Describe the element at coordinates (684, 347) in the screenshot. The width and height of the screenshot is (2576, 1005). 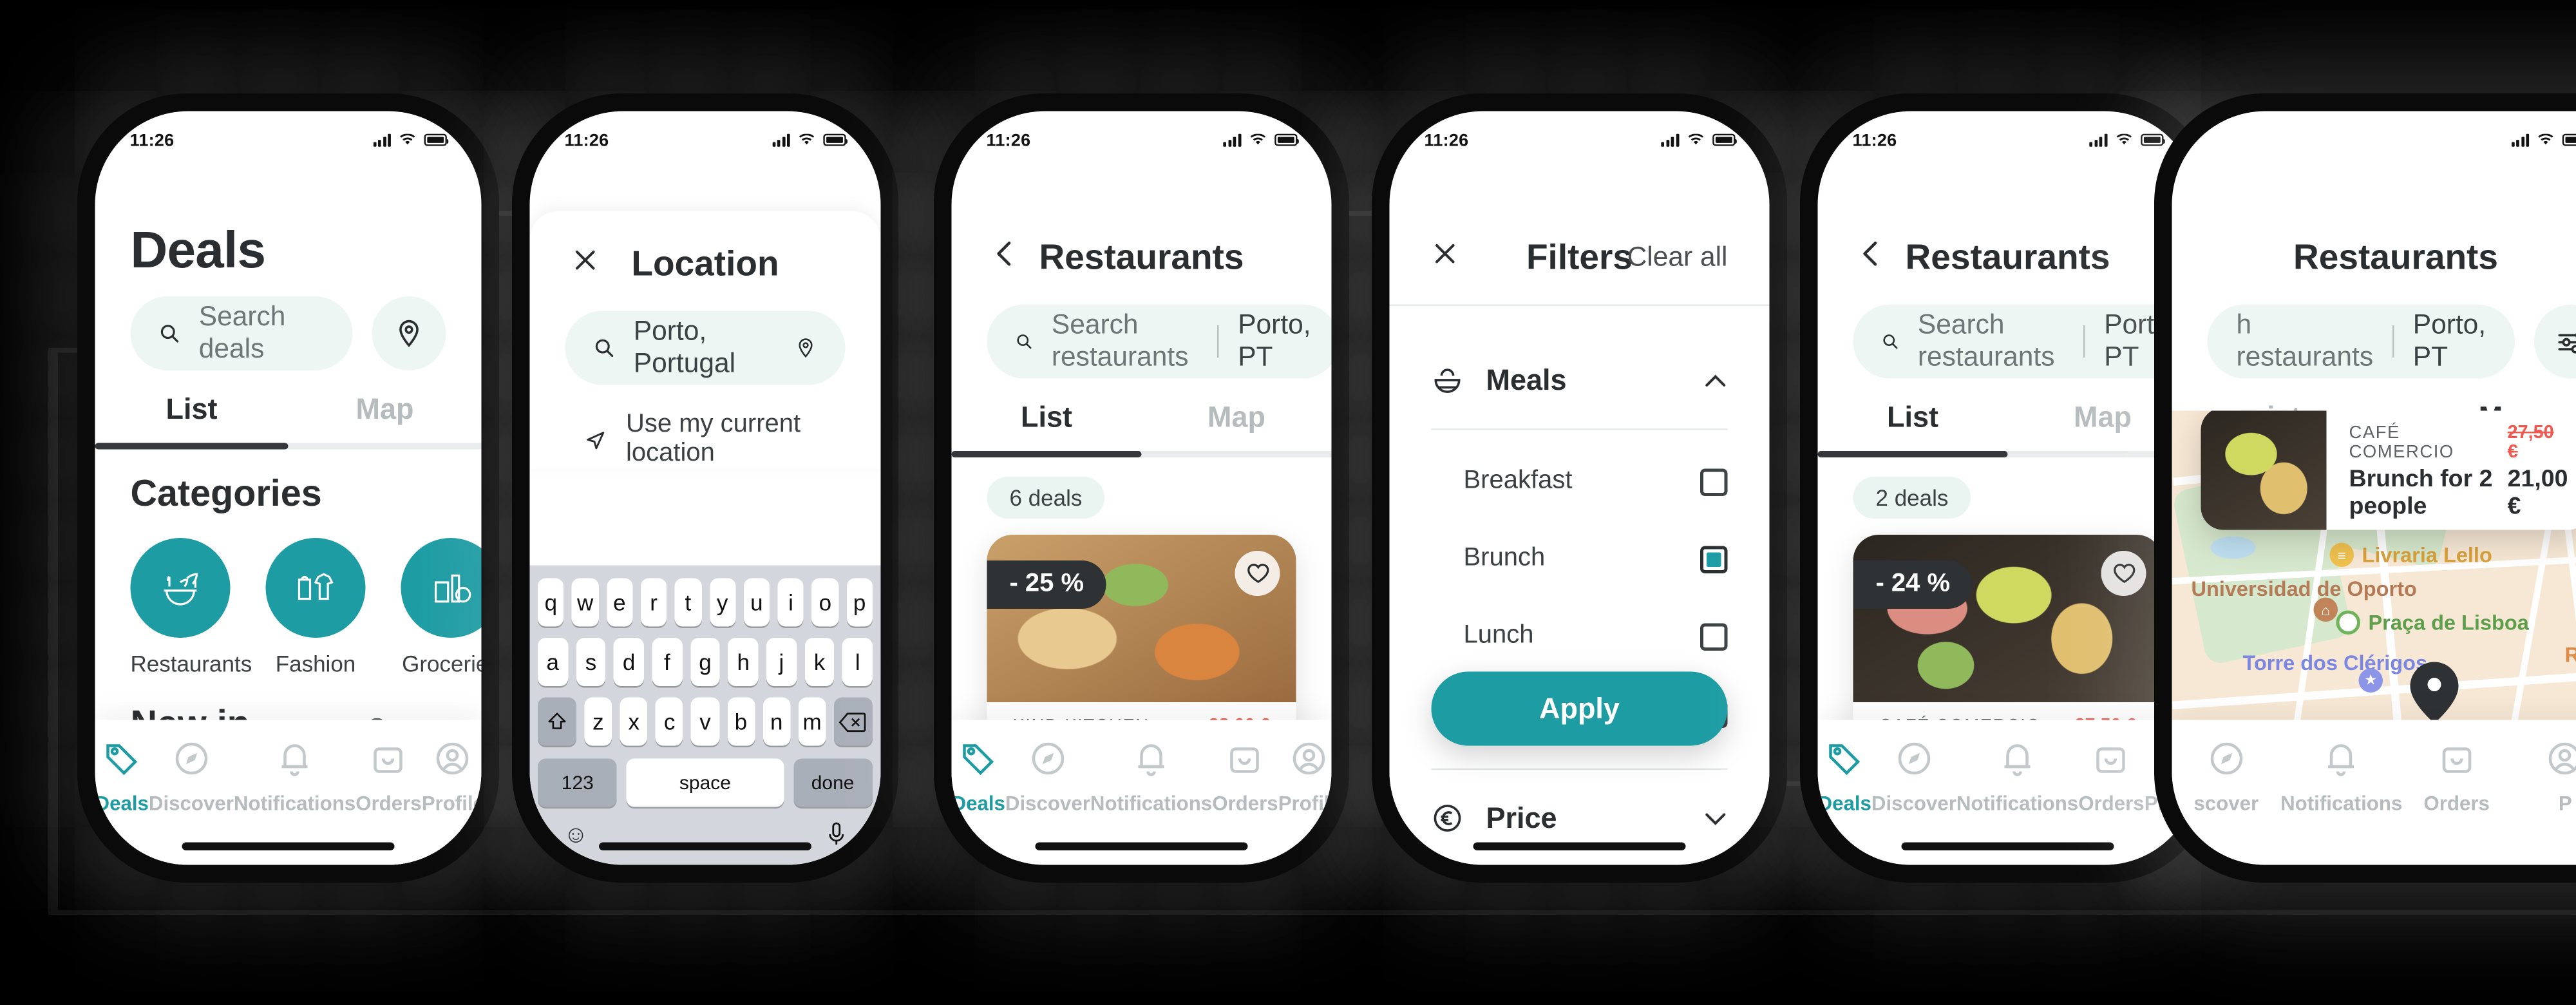
I see `location-search-value: Porto, Portugal` at that location.